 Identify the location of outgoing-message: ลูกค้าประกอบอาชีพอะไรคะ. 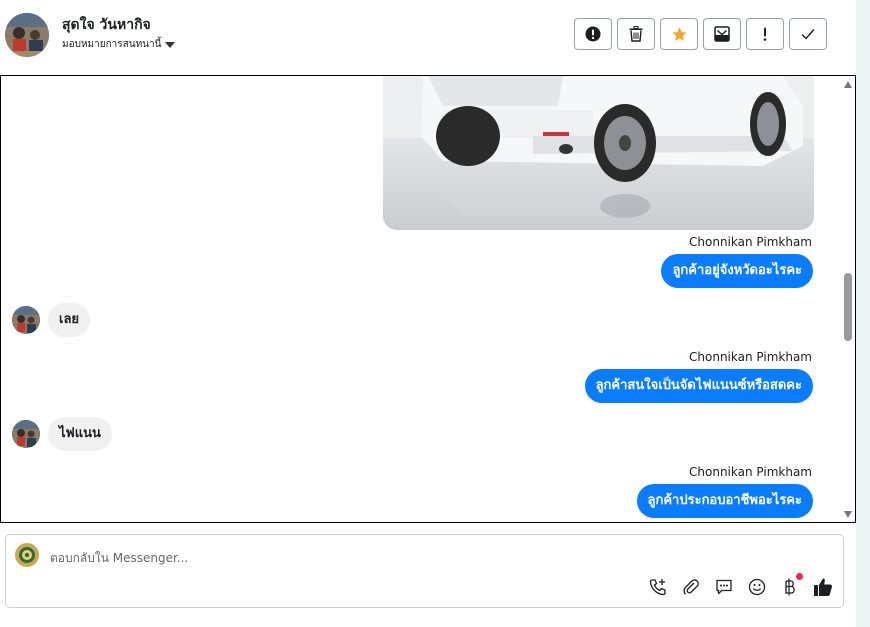
(724, 501).